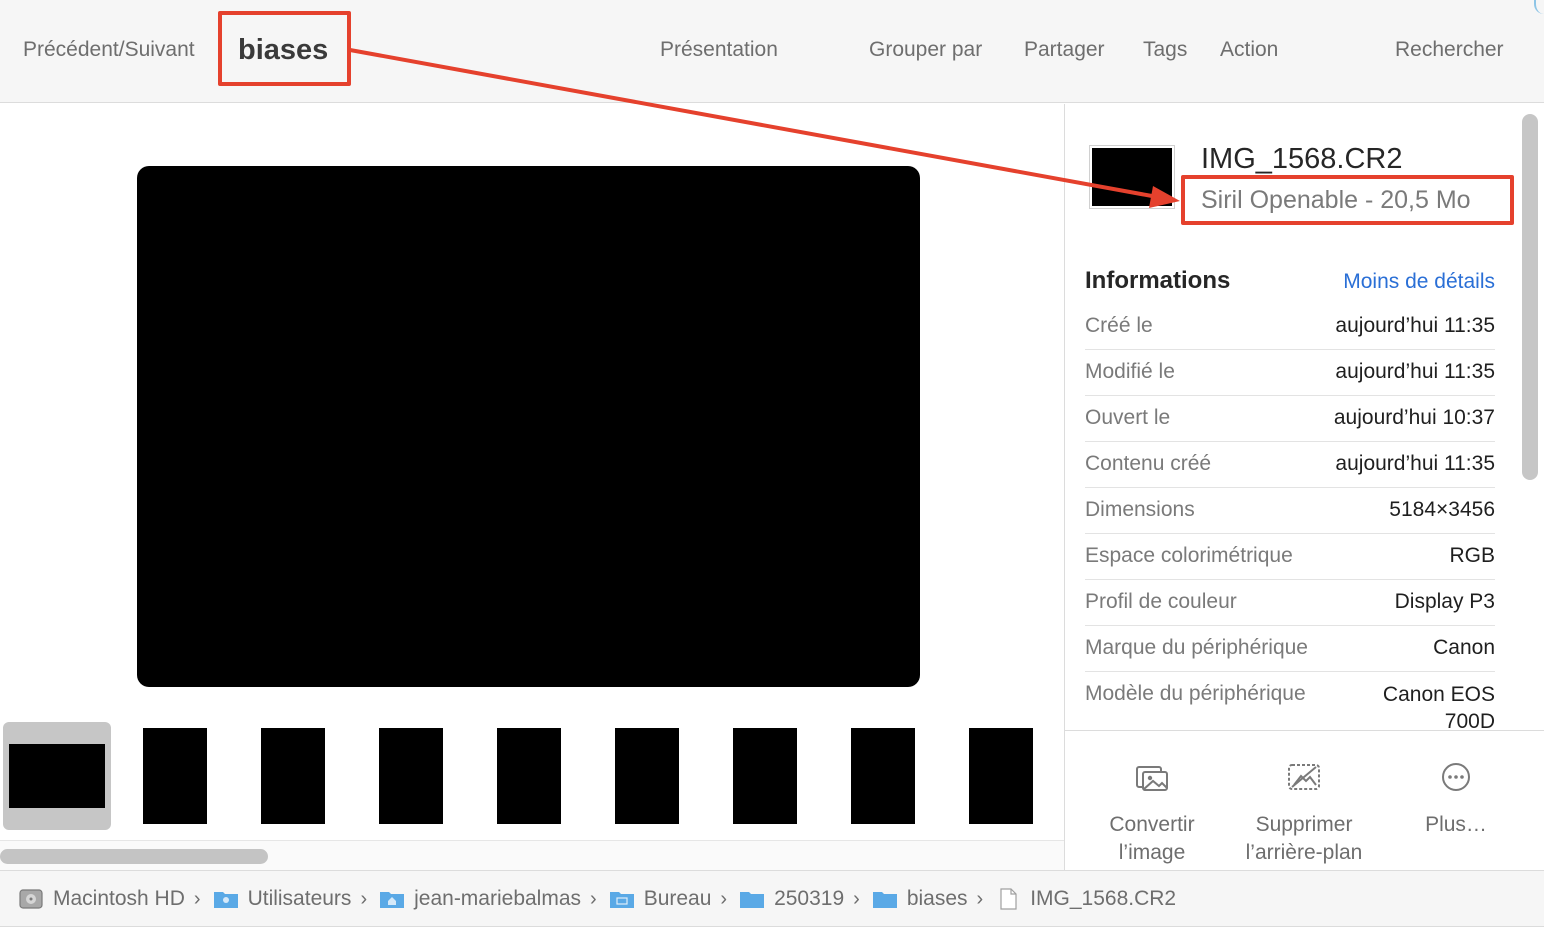 The width and height of the screenshot is (1544, 935). Describe the element at coordinates (1152, 824) in the screenshot. I see `convert-label-1: Convertir` at that location.